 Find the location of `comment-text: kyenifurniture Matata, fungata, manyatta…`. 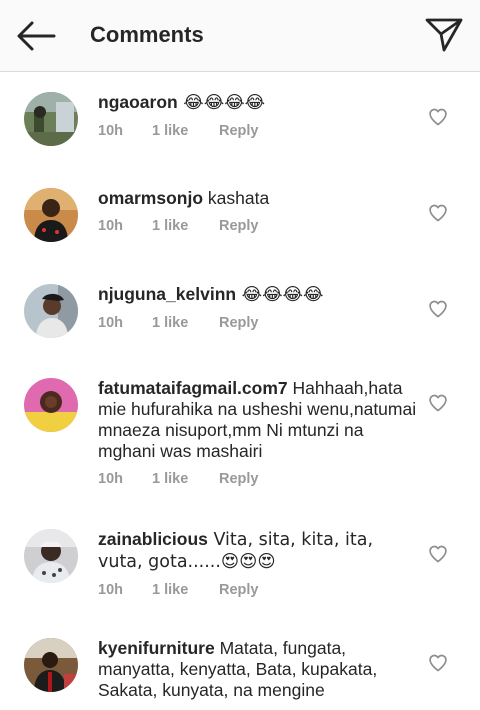

comment-text: kyenifurniture Matata, fungata, manyatta… is located at coordinates (258, 669).